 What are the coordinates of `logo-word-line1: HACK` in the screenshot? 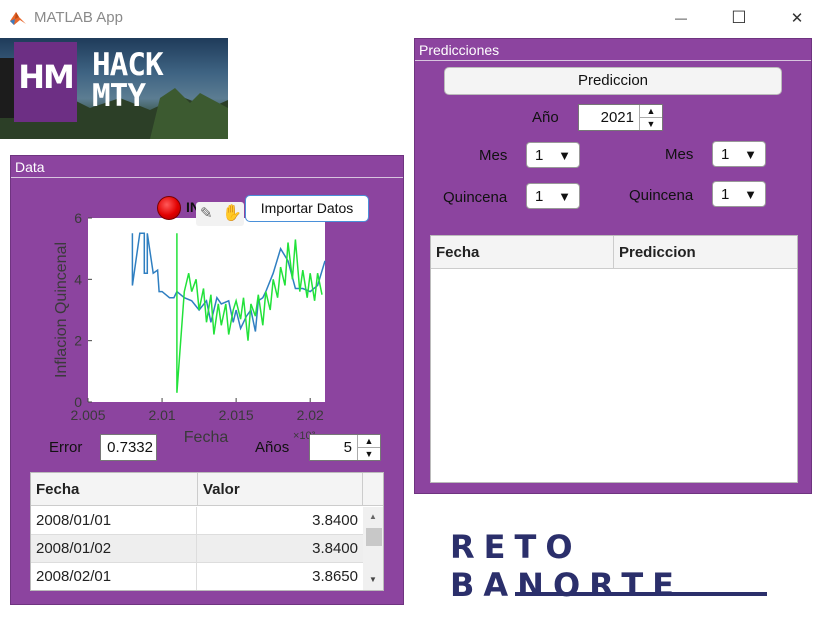 It's located at (128, 65).